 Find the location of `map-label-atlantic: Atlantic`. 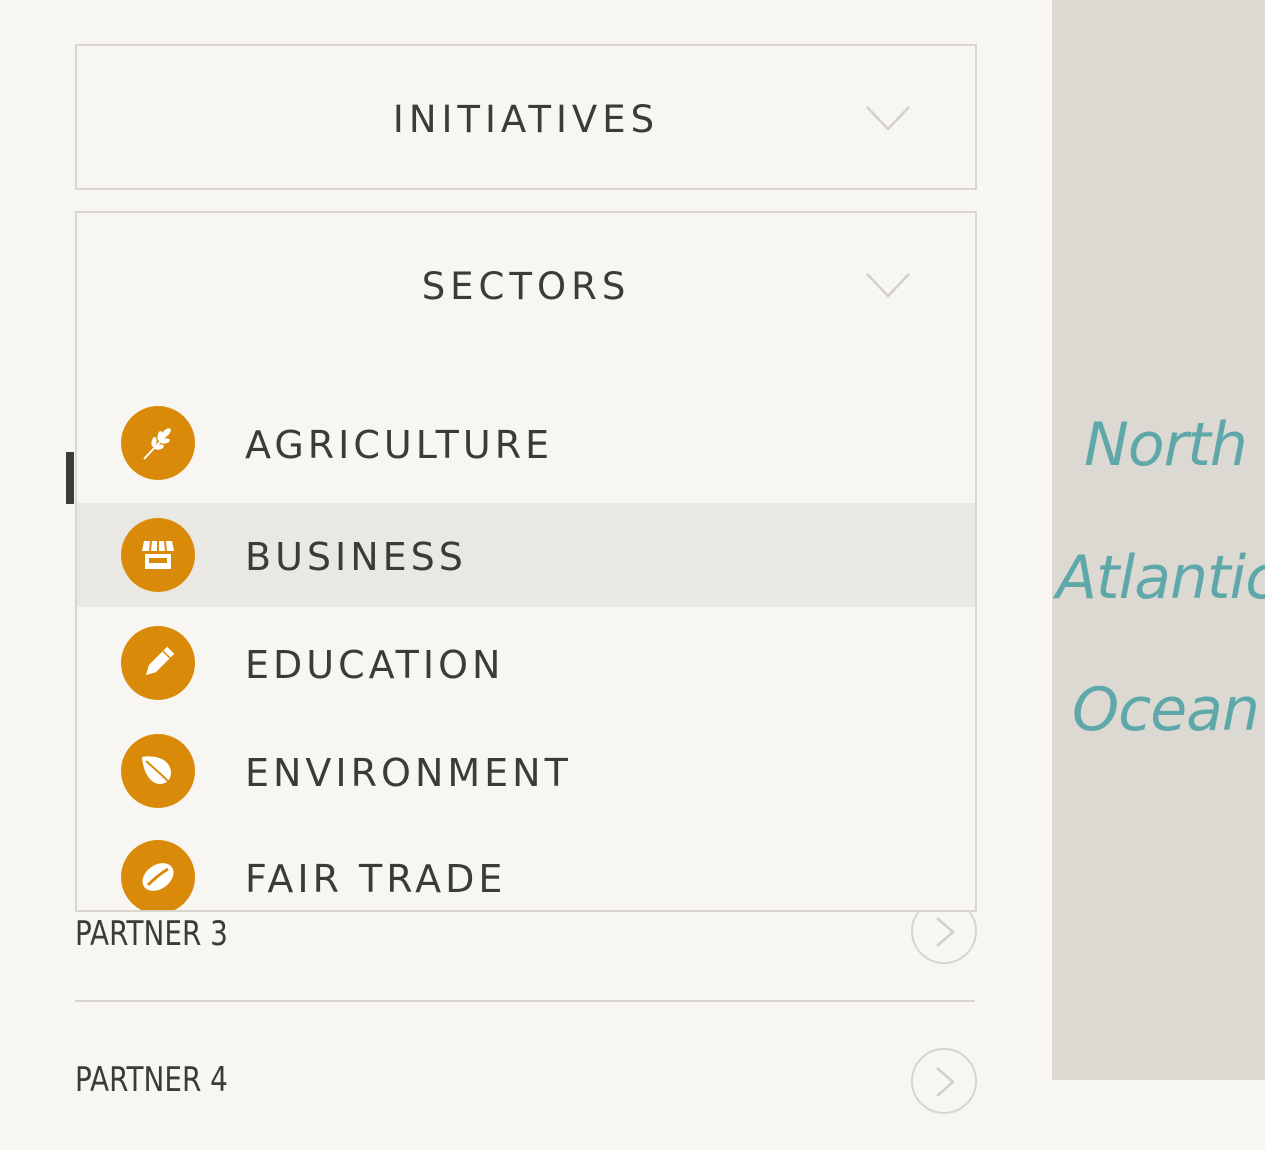

map-label-atlantic: Atlantic is located at coordinates (1160, 578).